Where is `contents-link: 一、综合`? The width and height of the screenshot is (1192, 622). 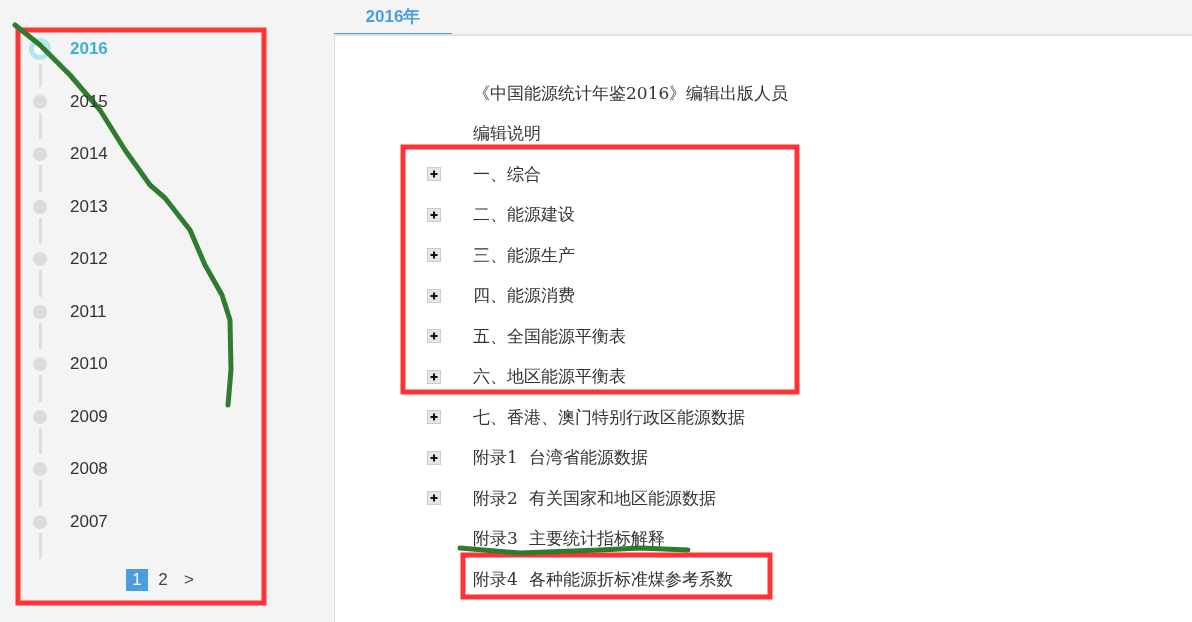
contents-link: 一、综合 is located at coordinates (507, 174).